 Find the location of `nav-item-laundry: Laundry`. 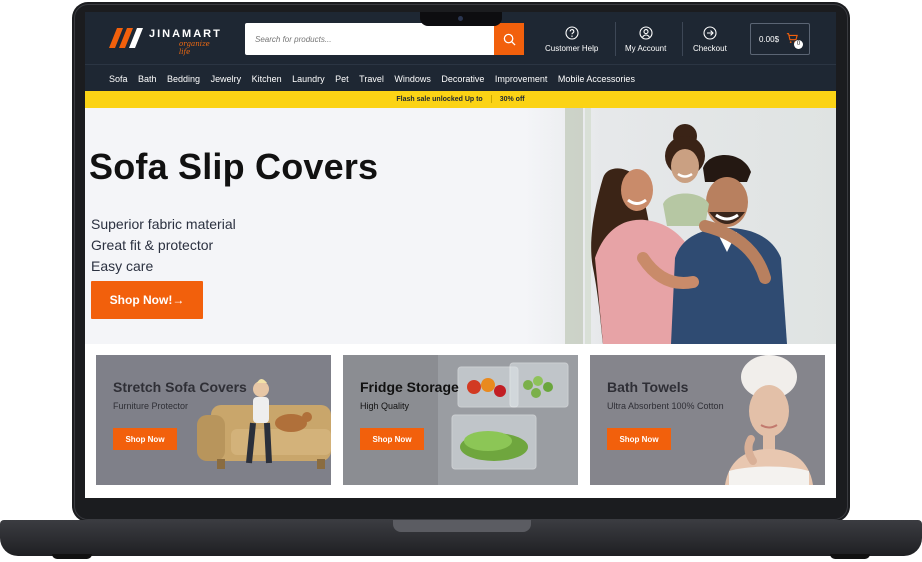

nav-item-laundry: Laundry is located at coordinates (308, 79).